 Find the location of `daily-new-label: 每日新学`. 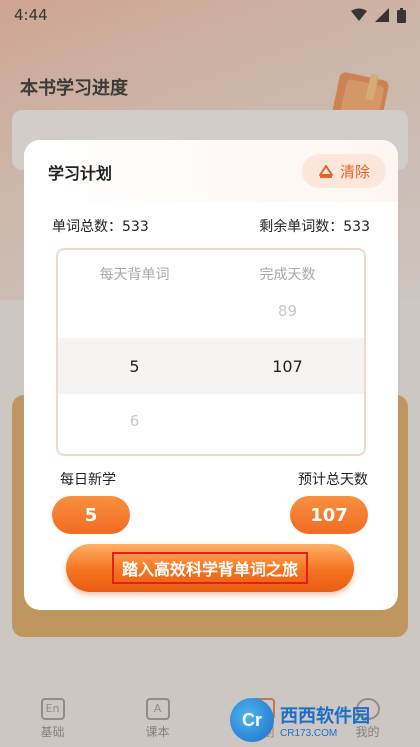

daily-new-label: 每日新学 is located at coordinates (88, 480).